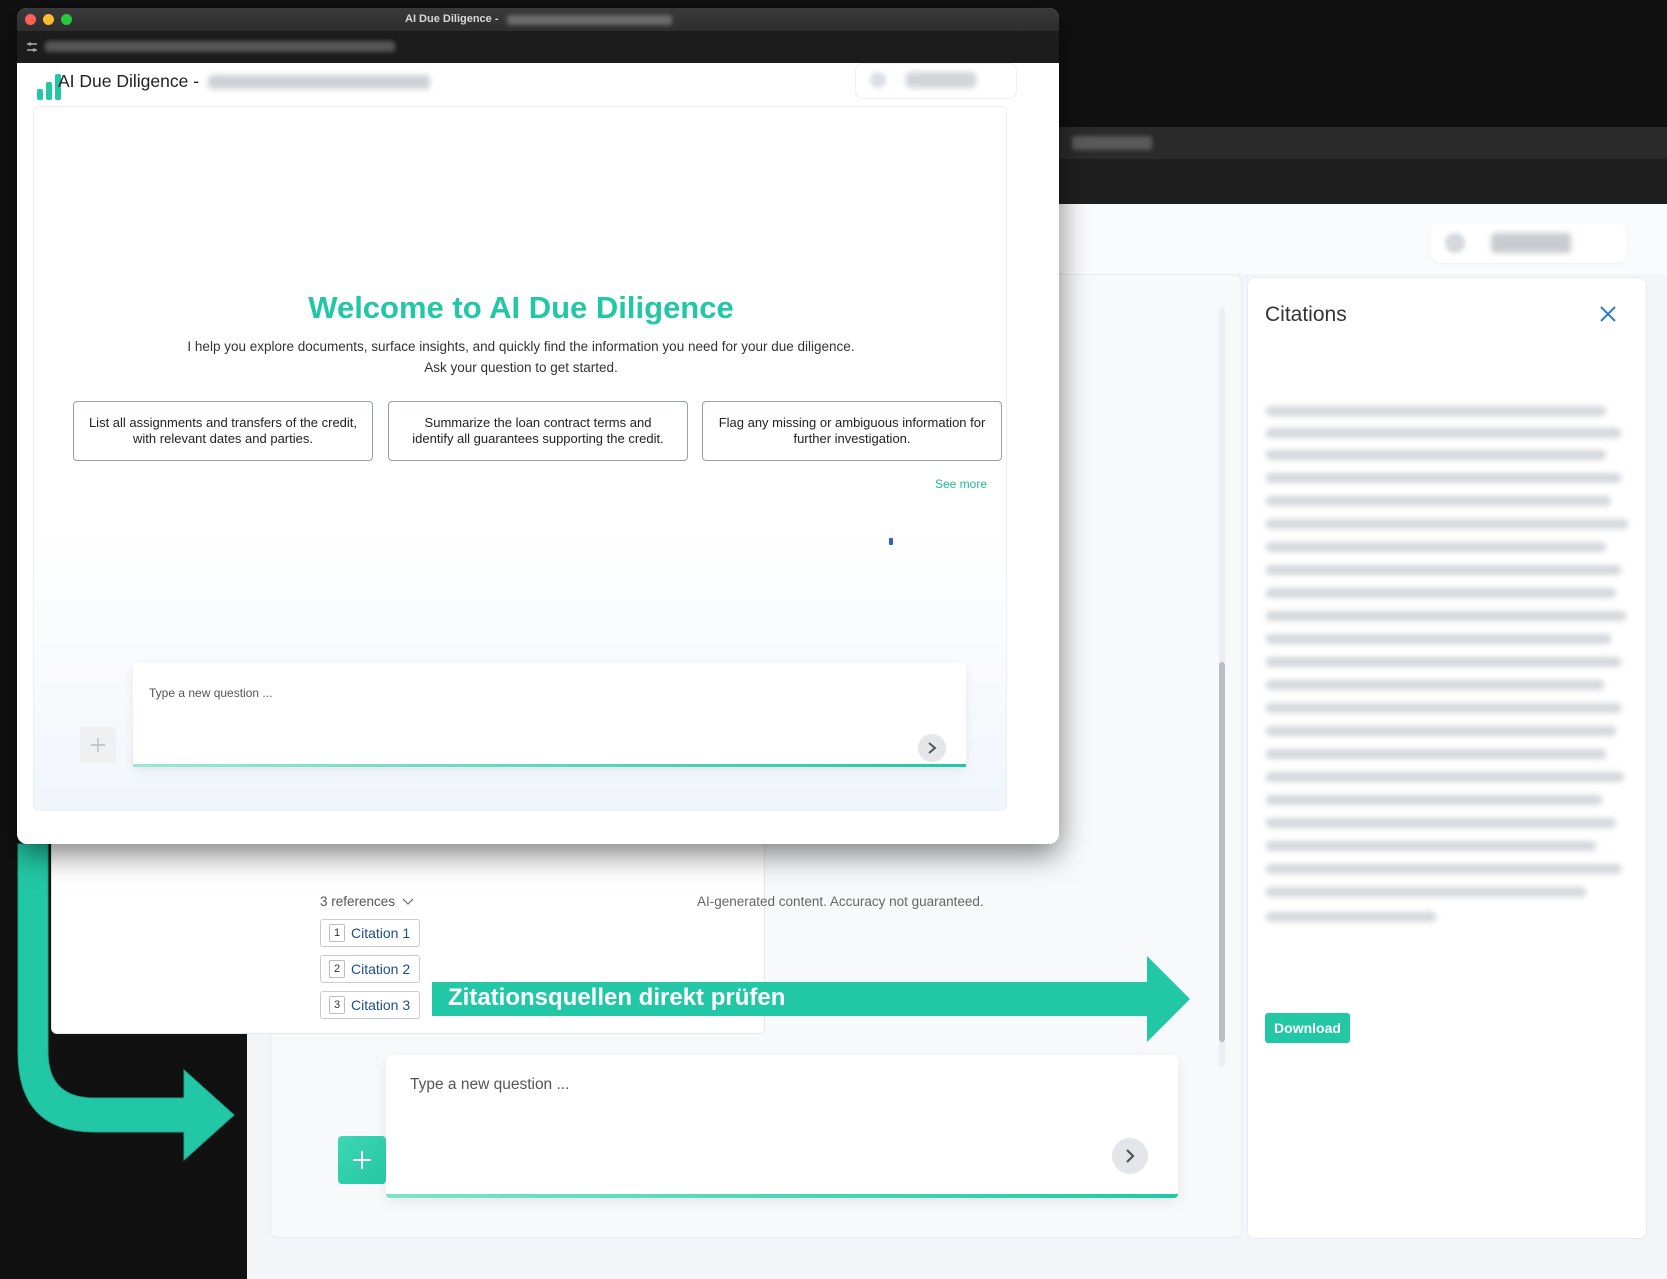 The width and height of the screenshot is (1667, 1279). I want to click on window-titlebar: AI Due Diligence -, so click(538, 19).